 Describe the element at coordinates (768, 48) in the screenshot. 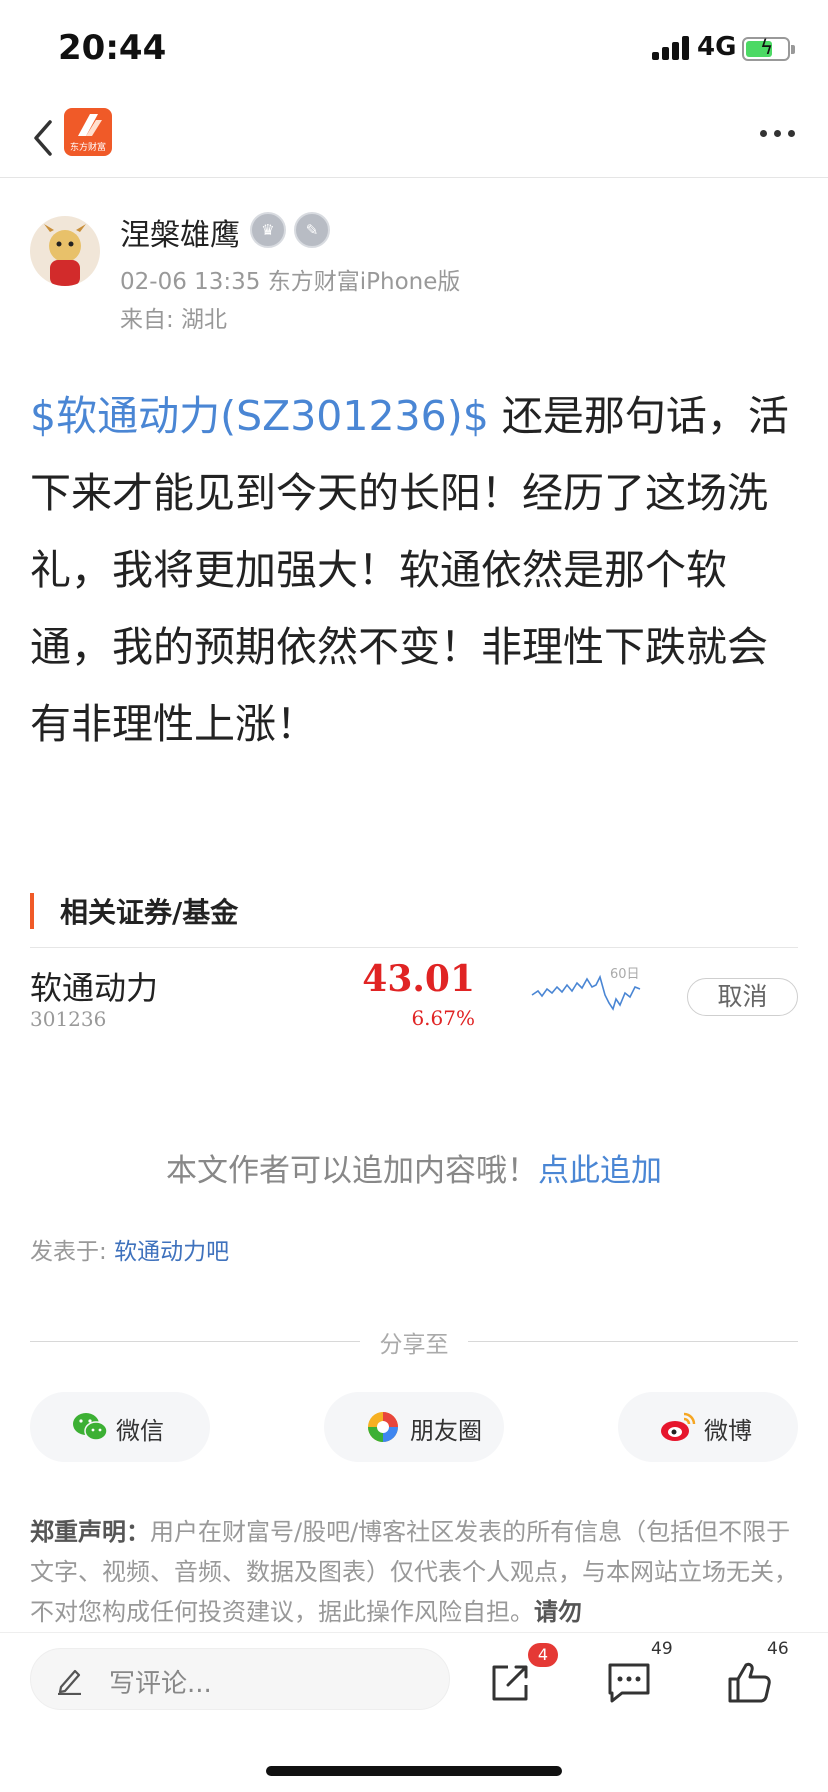

I see `battery-icon: ϟ` at that location.